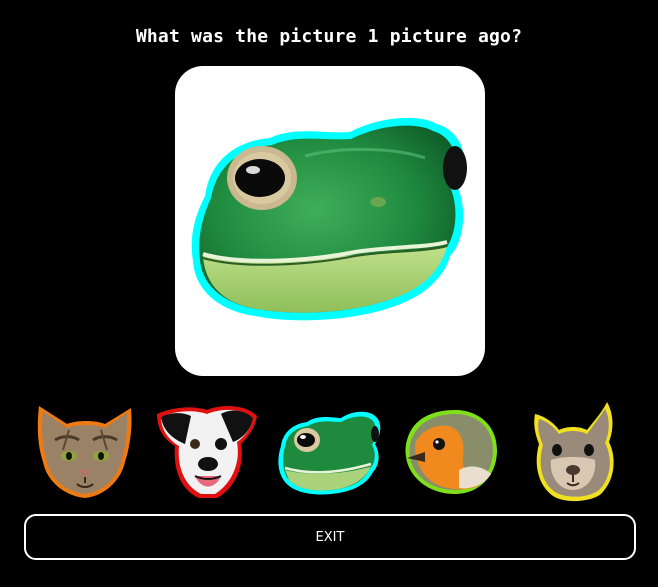 The image size is (658, 587). I want to click on exit-button: EXIT, so click(330, 537).